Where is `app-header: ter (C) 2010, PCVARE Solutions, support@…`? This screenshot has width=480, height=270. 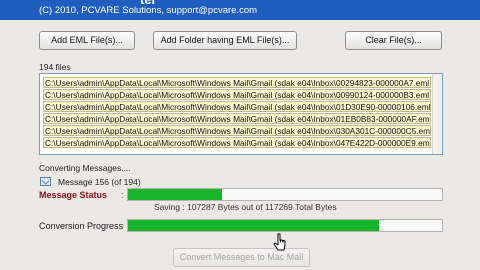
app-header: ter (C) 2010, PCVARE Solutions, support@… is located at coordinates (240, 10).